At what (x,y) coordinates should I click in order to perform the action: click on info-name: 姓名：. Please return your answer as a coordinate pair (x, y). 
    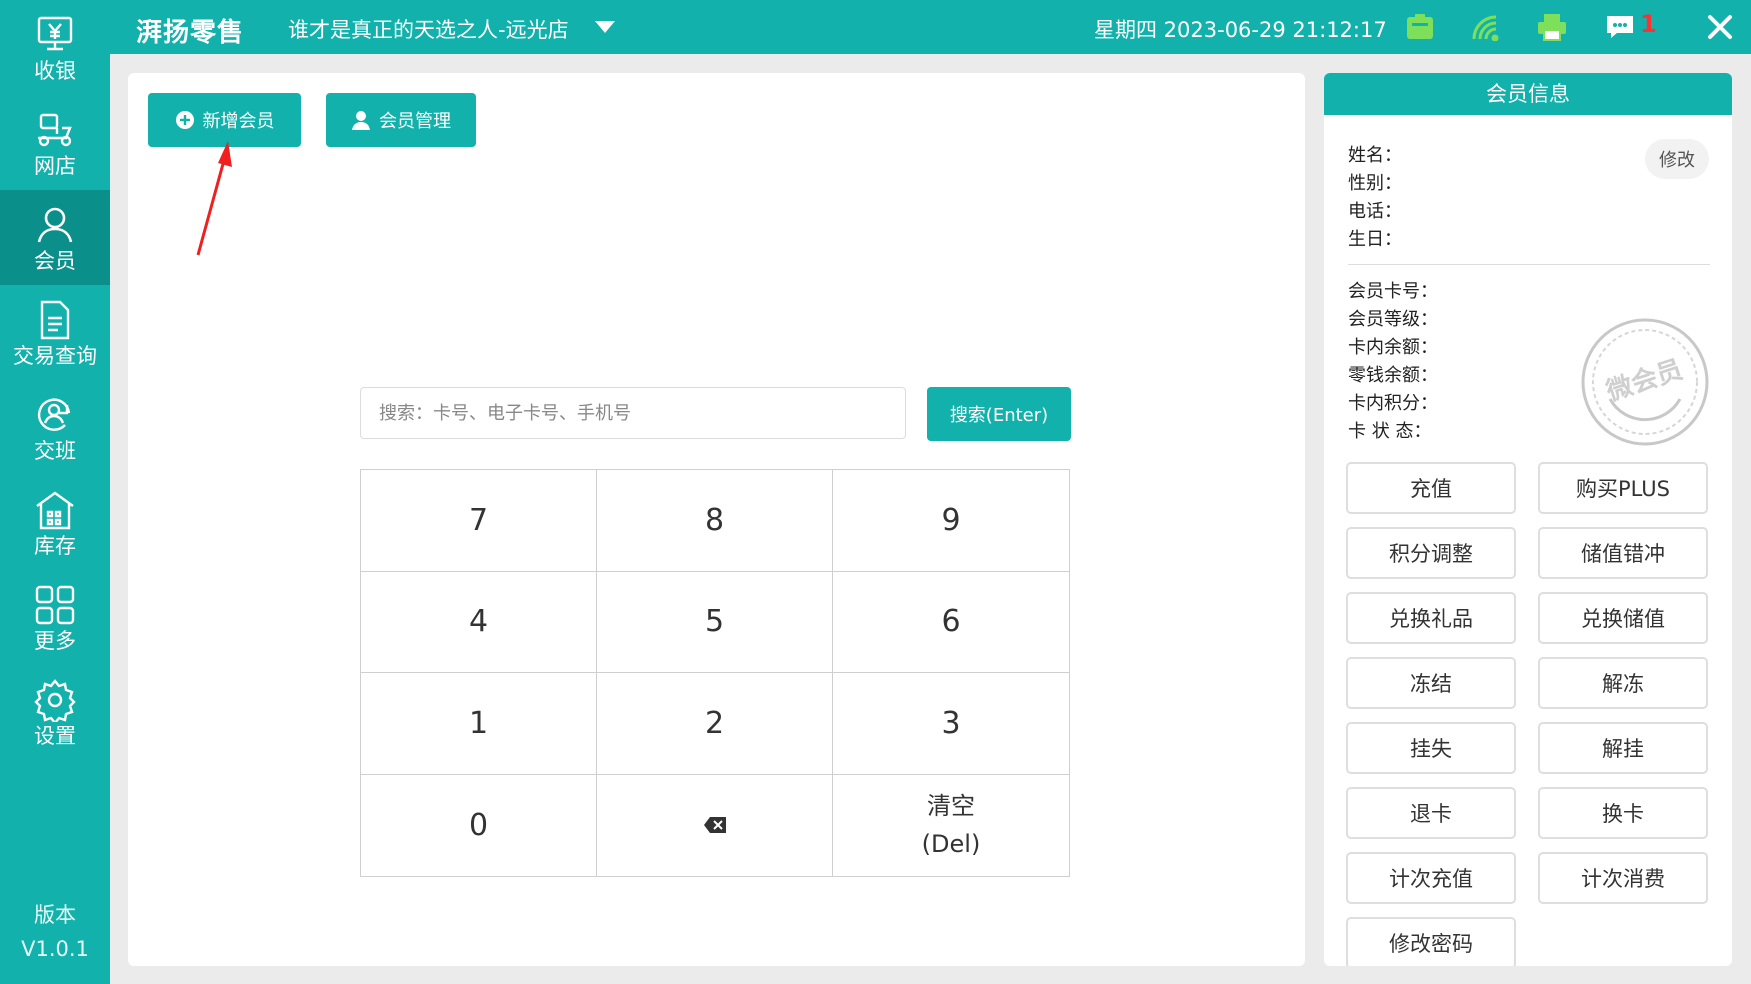
    Looking at the image, I should click on (1375, 155).